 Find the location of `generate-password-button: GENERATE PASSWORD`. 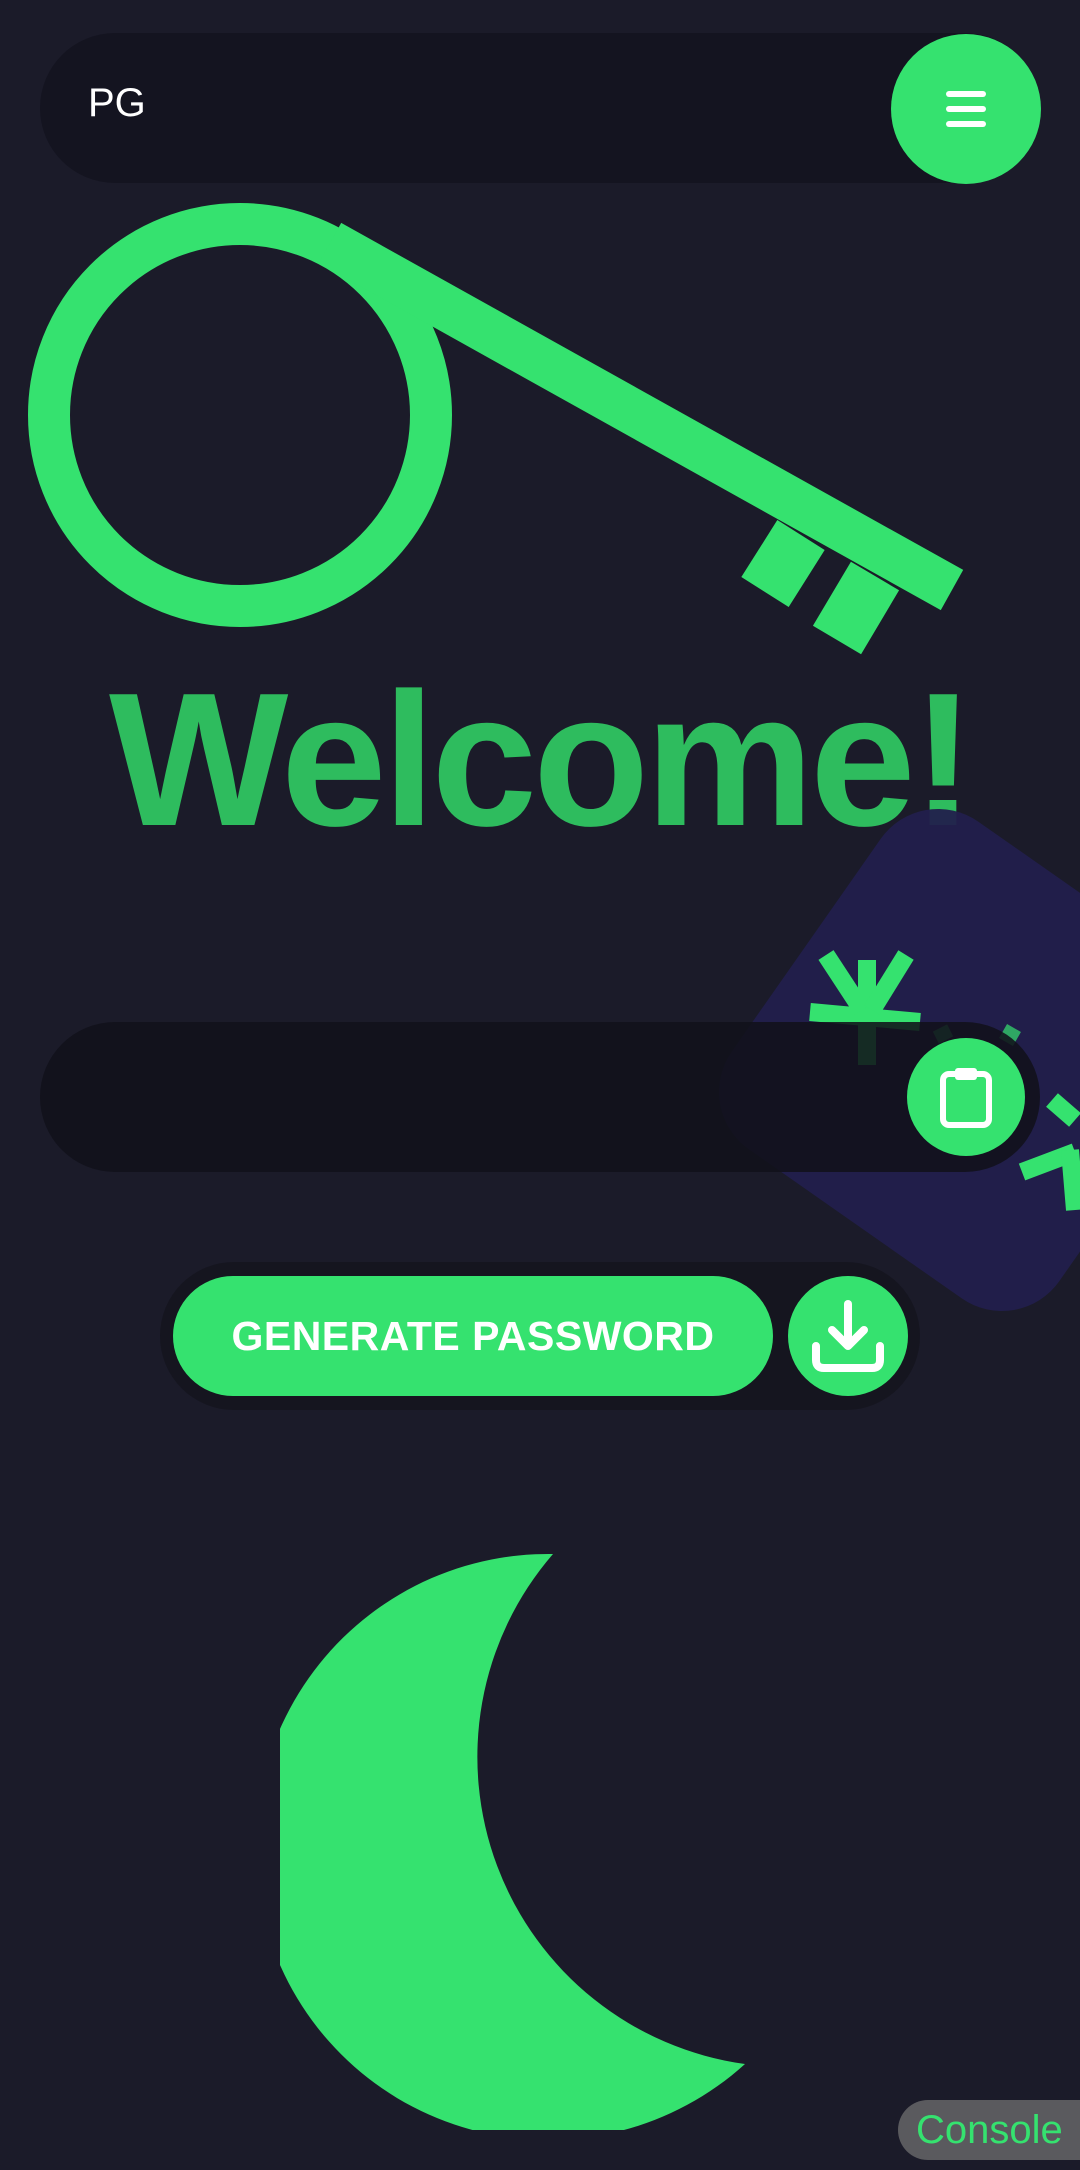

generate-password-button: GENERATE PASSWORD is located at coordinates (473, 1336).